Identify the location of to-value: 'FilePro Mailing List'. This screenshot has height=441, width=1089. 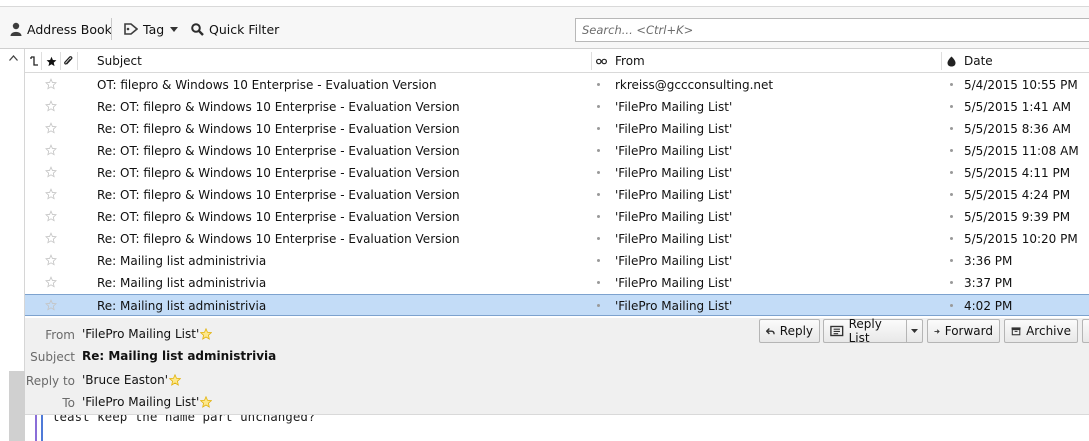
(147, 402).